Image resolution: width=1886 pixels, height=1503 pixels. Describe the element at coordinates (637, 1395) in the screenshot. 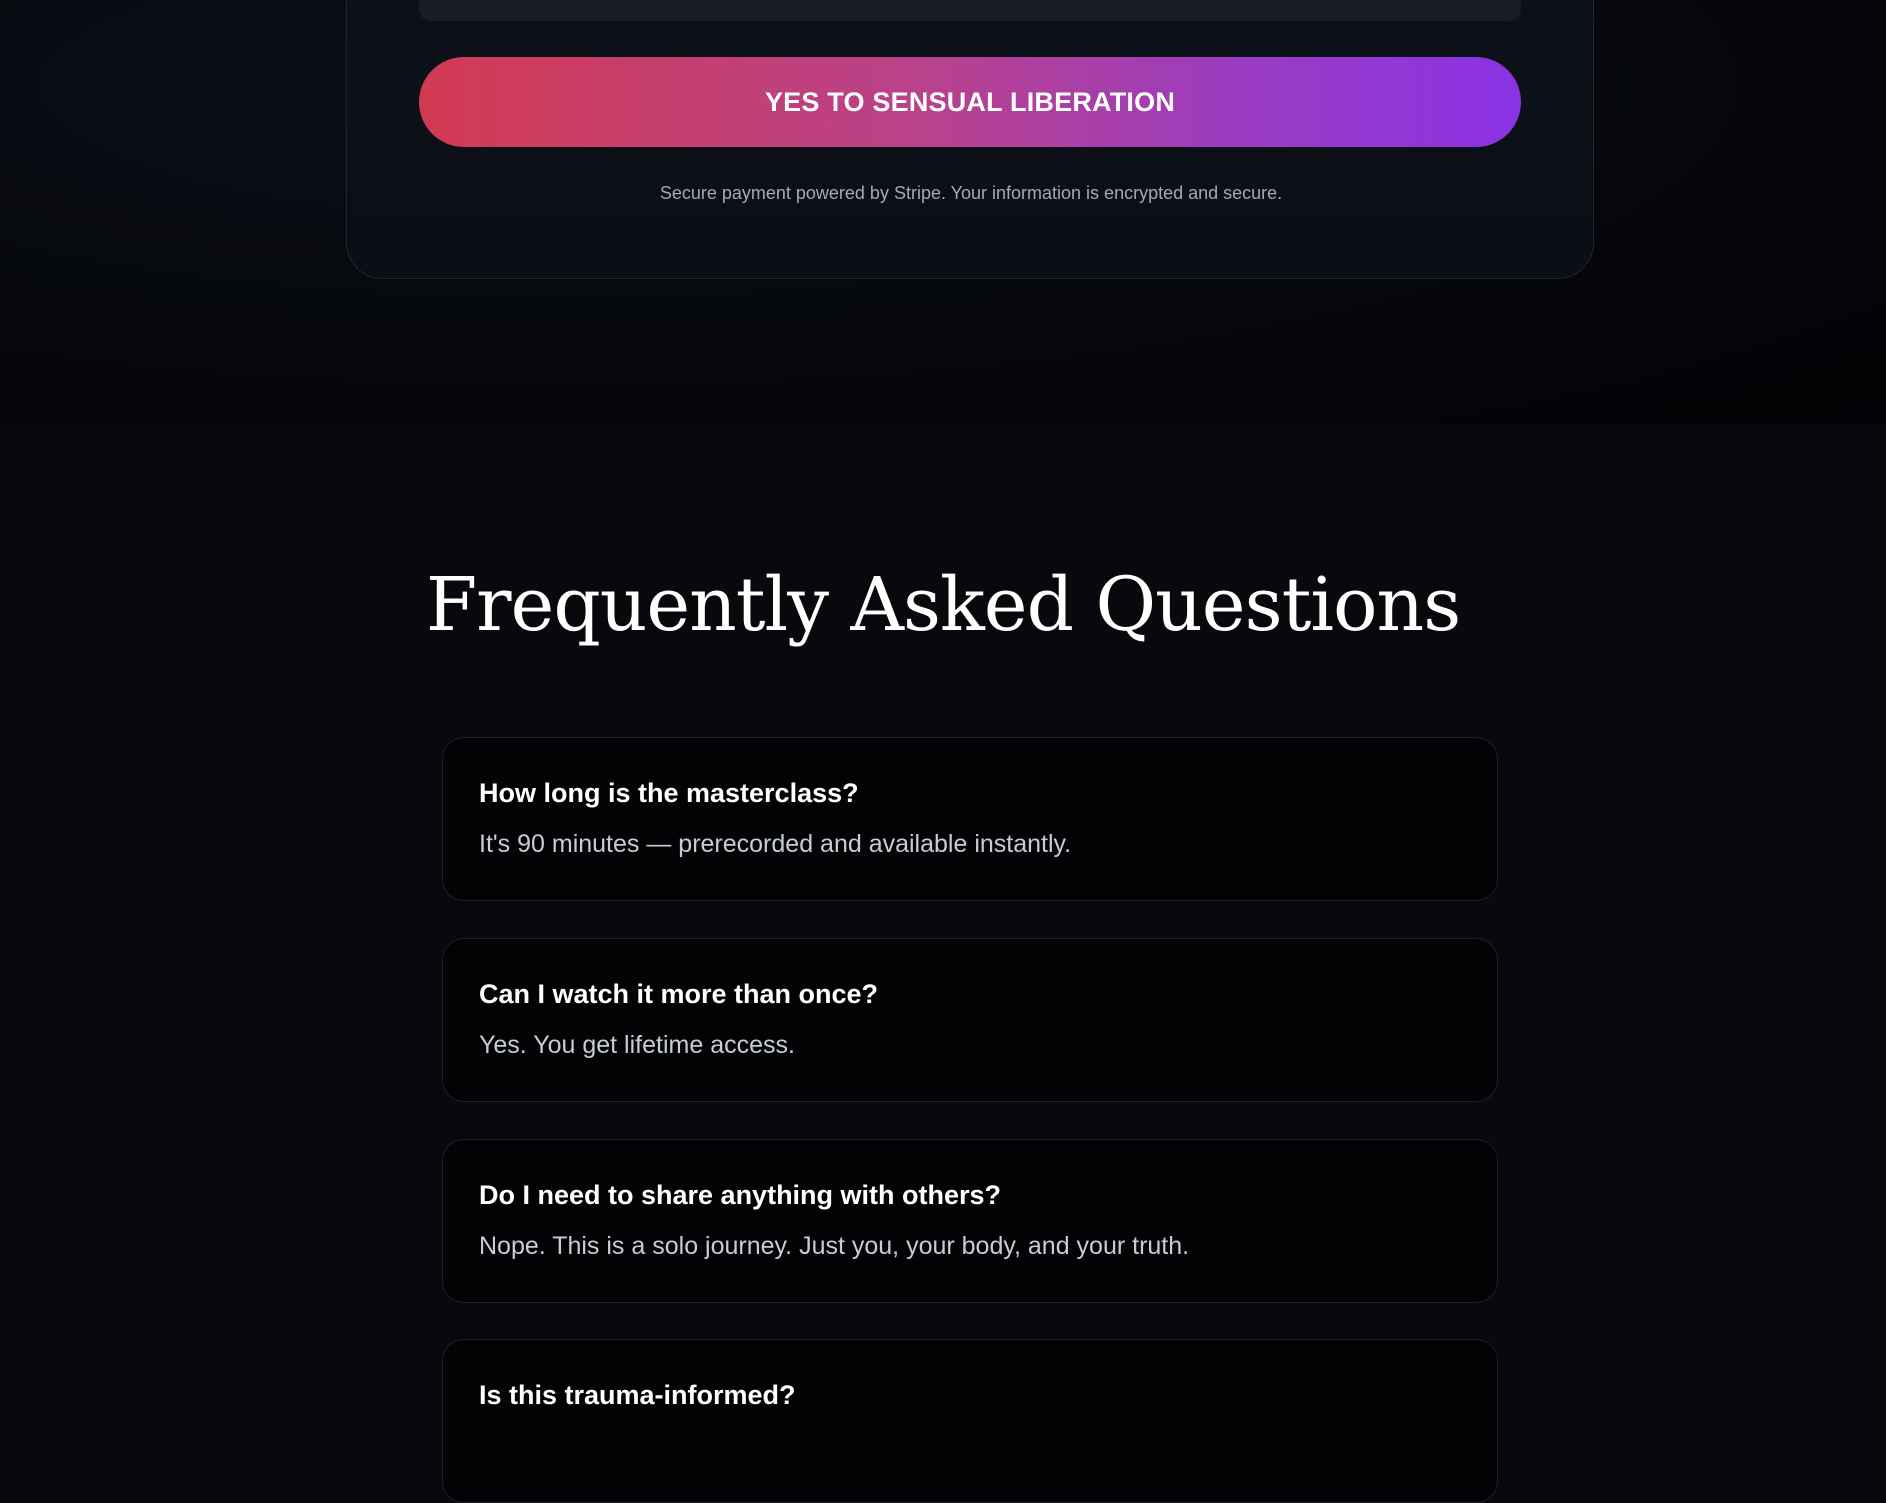

I see `faq-question: Is this trauma-informed?` at that location.